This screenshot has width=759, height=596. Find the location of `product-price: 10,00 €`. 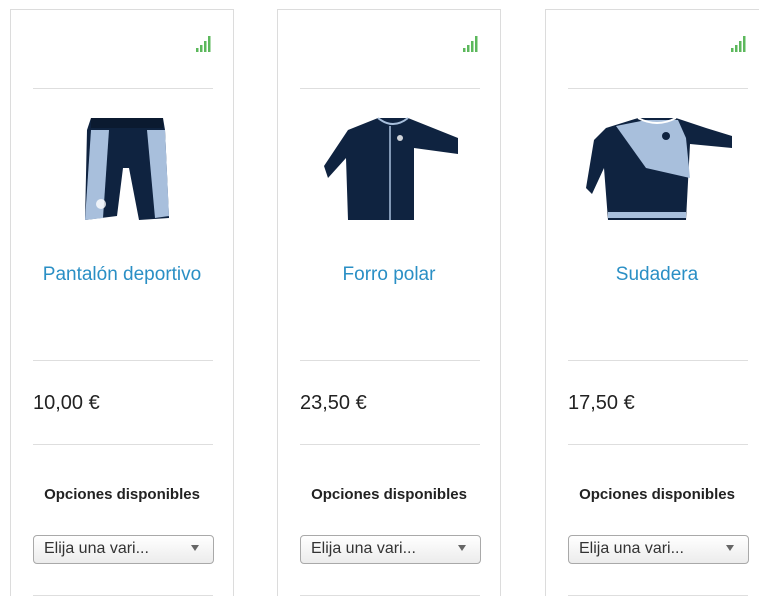

product-price: 10,00 € is located at coordinates (66, 403).